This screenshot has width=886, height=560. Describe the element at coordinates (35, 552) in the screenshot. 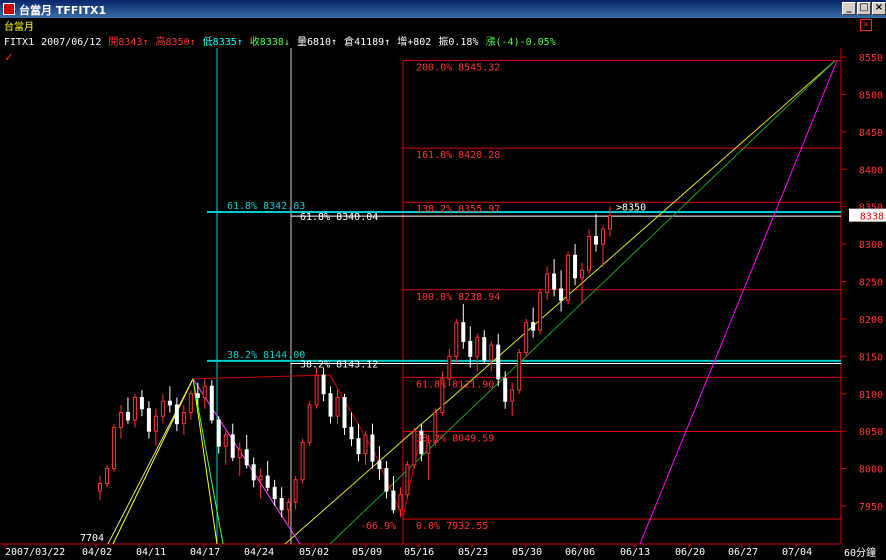

I see `x-tick-label: 2007/03/22` at that location.